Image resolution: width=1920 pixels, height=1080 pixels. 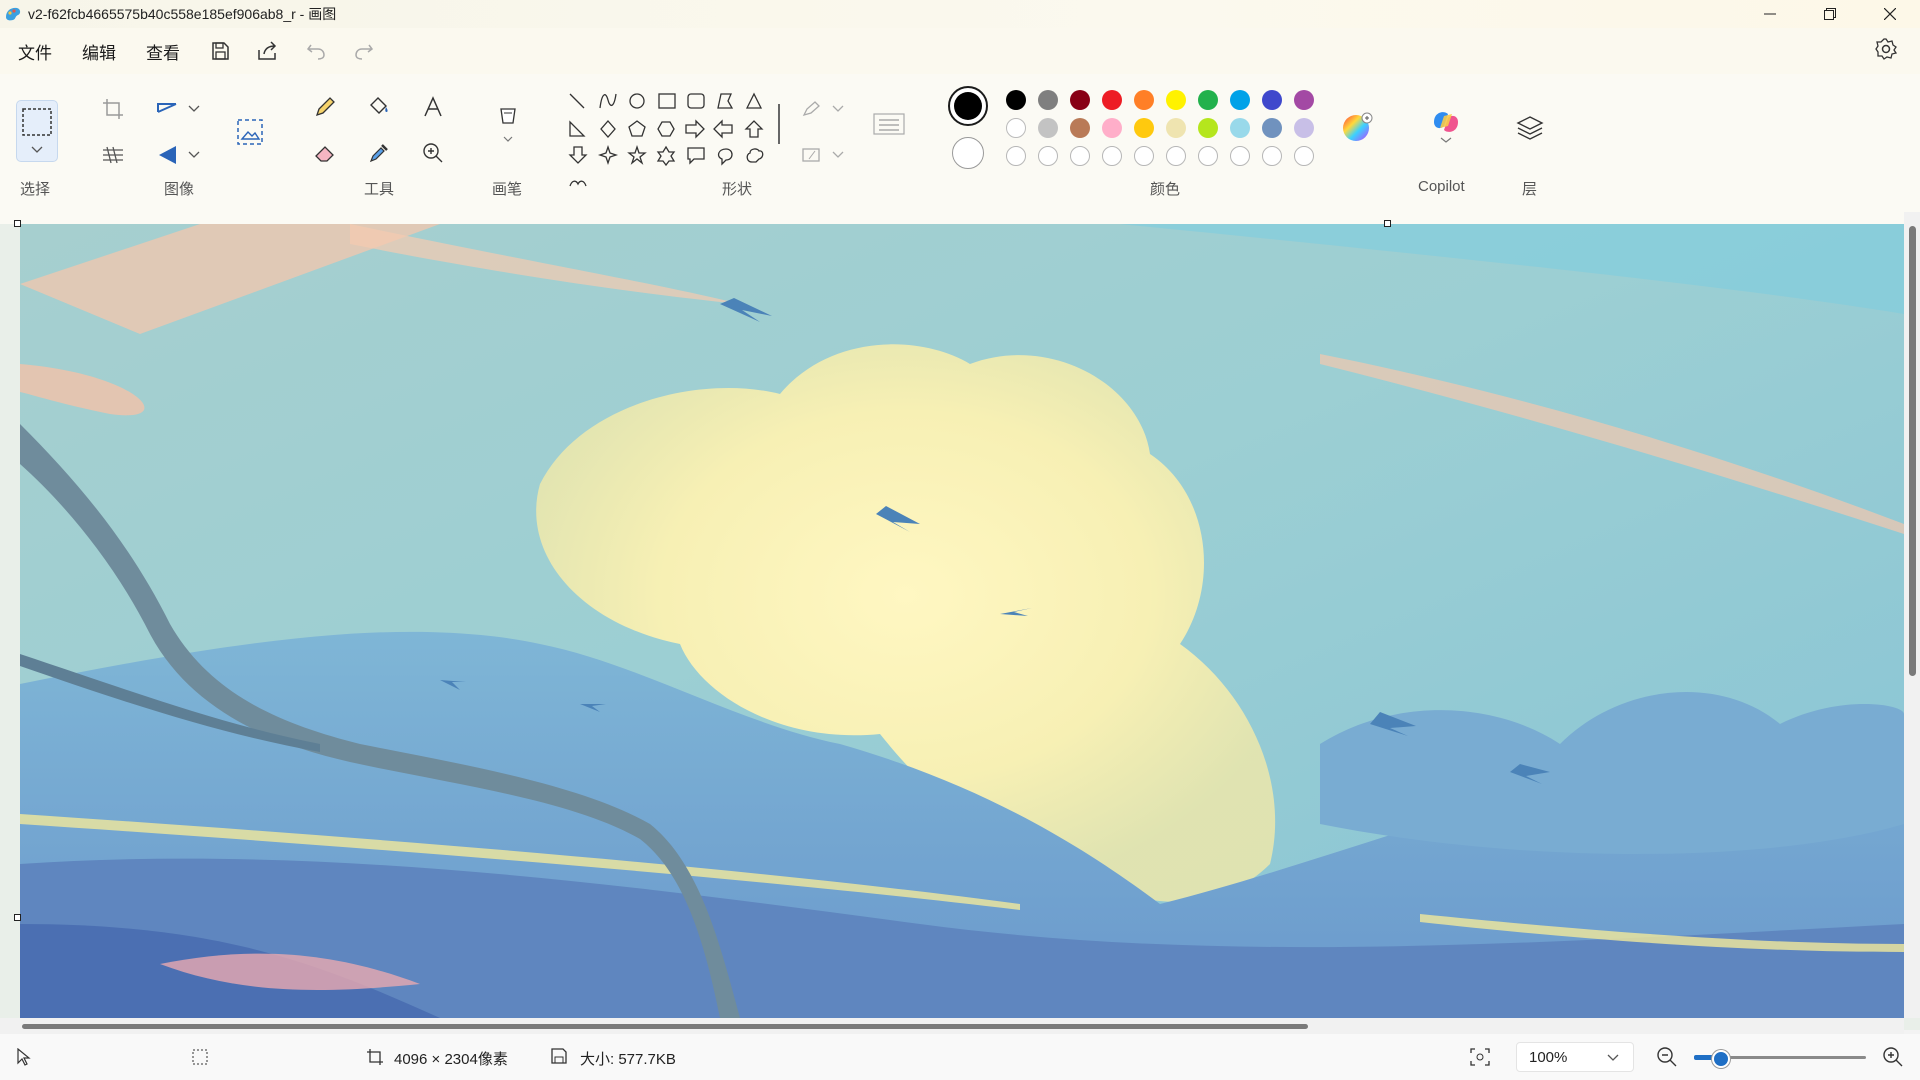 What do you see at coordinates (99, 51) in the screenshot?
I see `menu-edit: 编辑` at bounding box center [99, 51].